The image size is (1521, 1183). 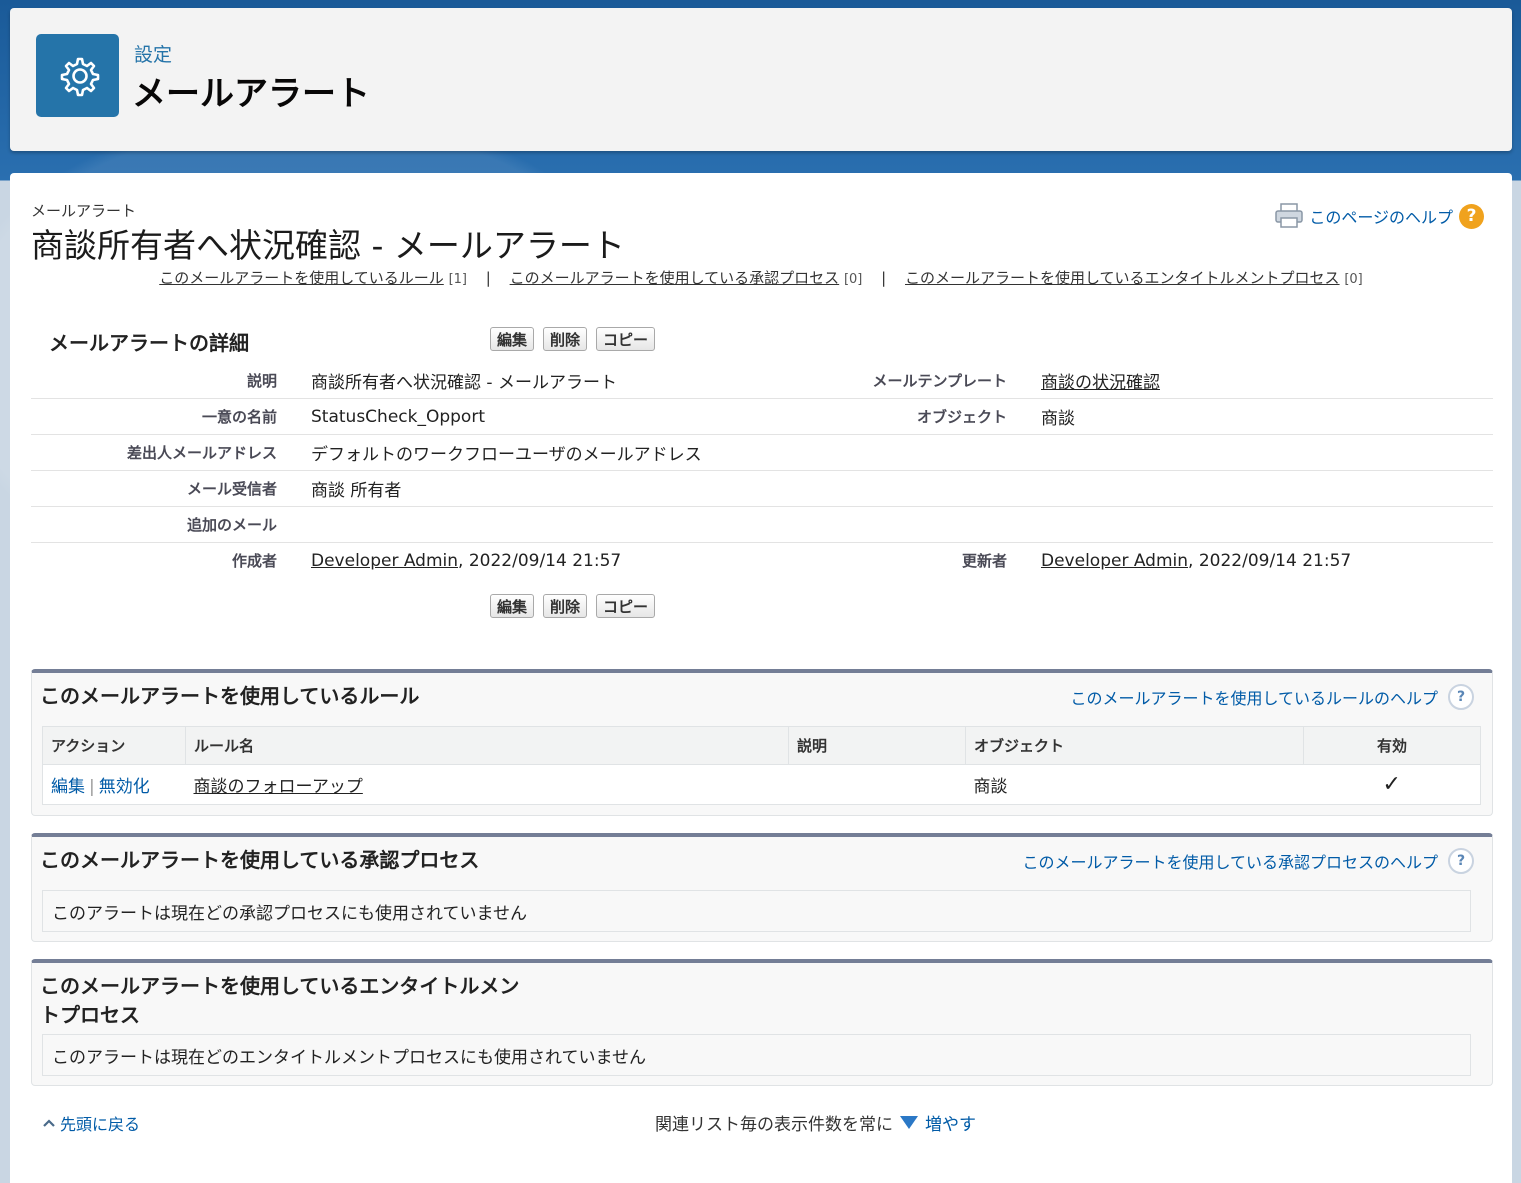 I want to click on detail-section-title: メールアラートの詳細, so click(x=149, y=343).